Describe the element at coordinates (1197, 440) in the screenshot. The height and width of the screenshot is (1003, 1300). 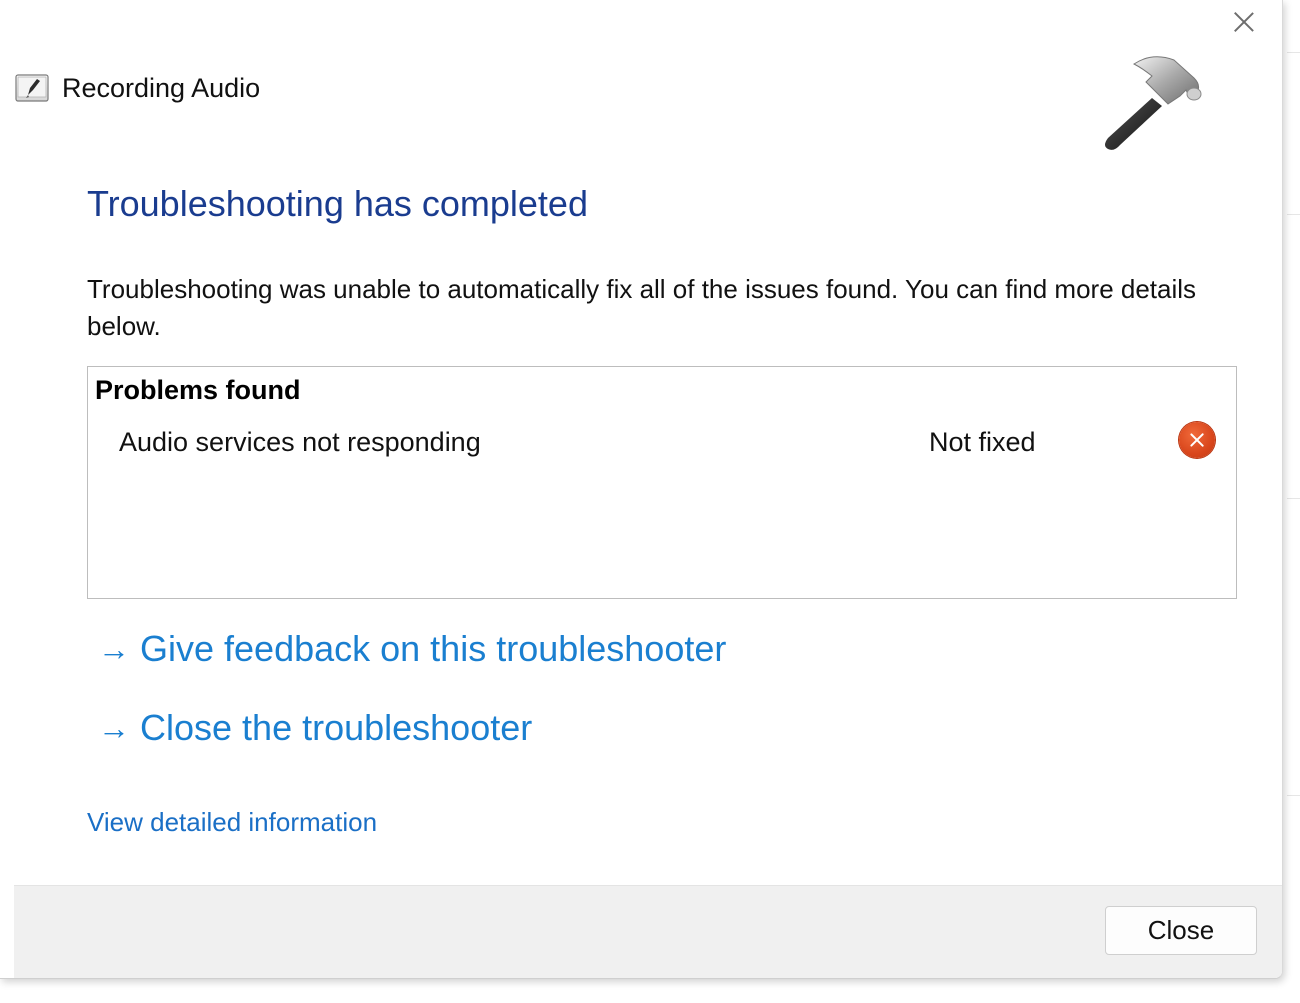
I see `error-icon` at that location.